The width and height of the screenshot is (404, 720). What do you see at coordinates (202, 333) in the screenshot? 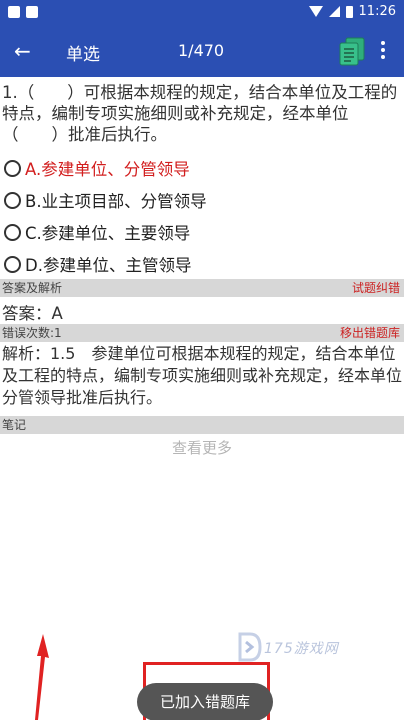
I see `error-count-bar: 错误次数:1 移出错题库` at bounding box center [202, 333].